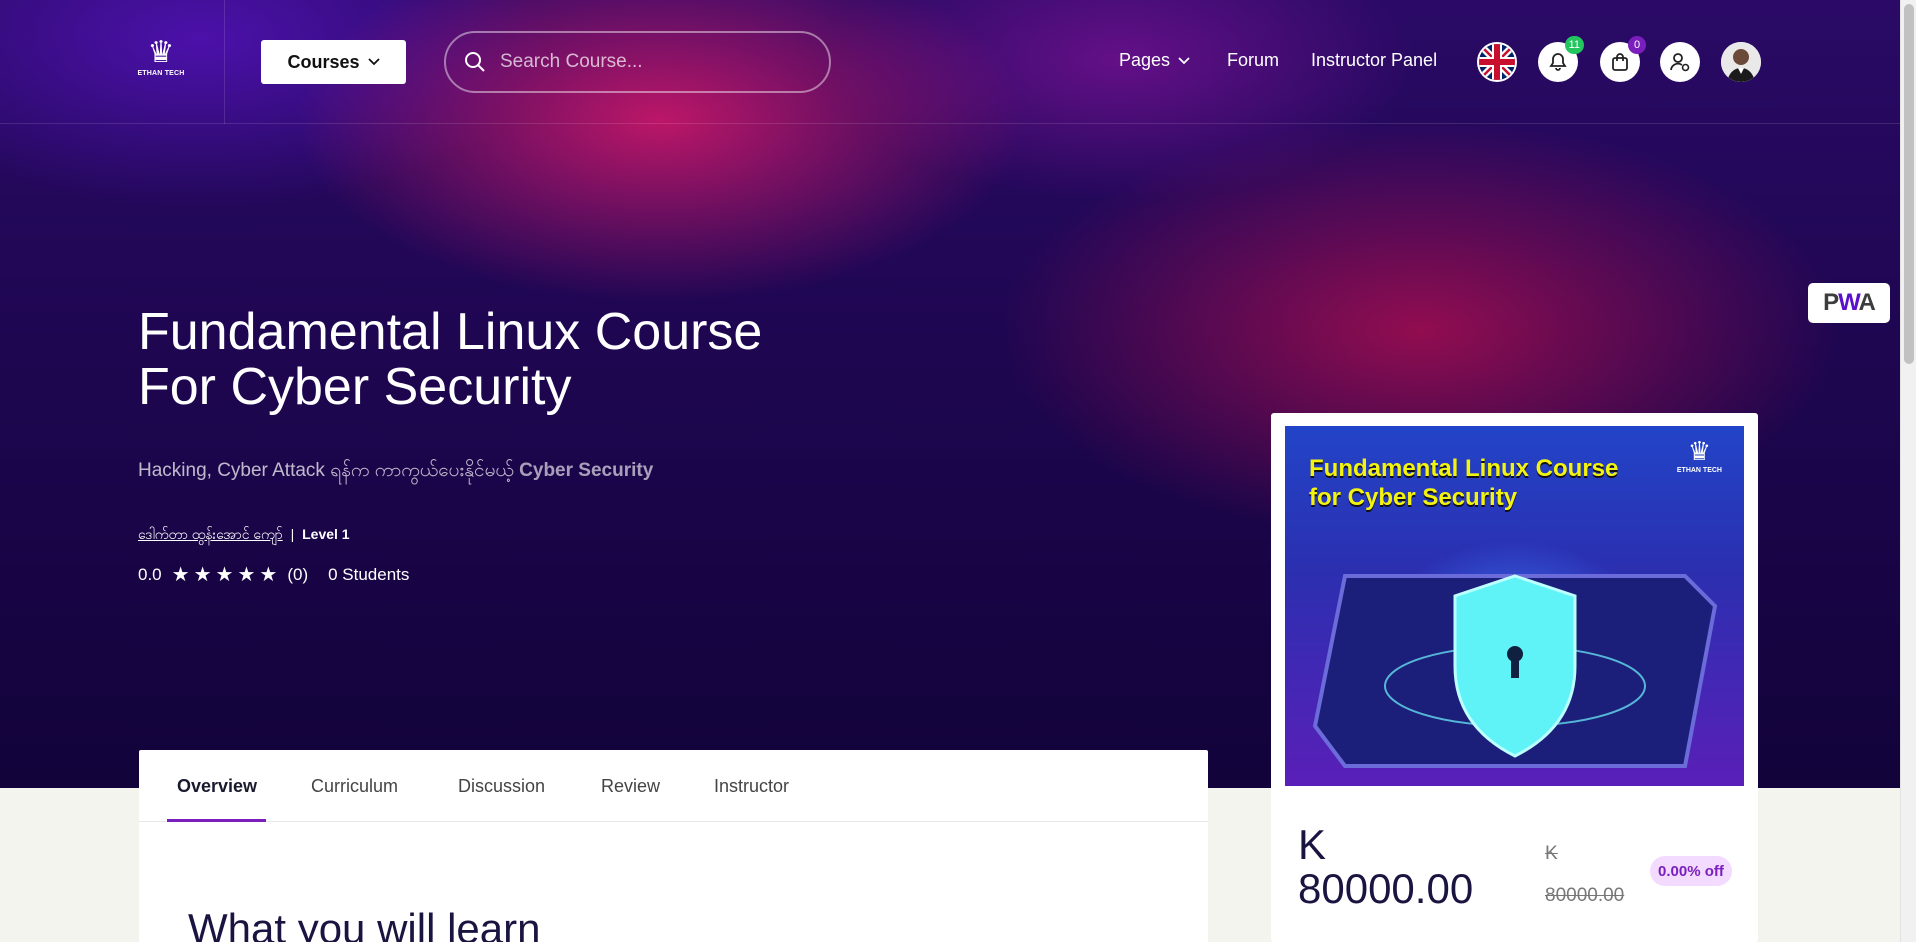 The height and width of the screenshot is (942, 1916). What do you see at coordinates (475, 62) in the screenshot?
I see `search-icon` at bounding box center [475, 62].